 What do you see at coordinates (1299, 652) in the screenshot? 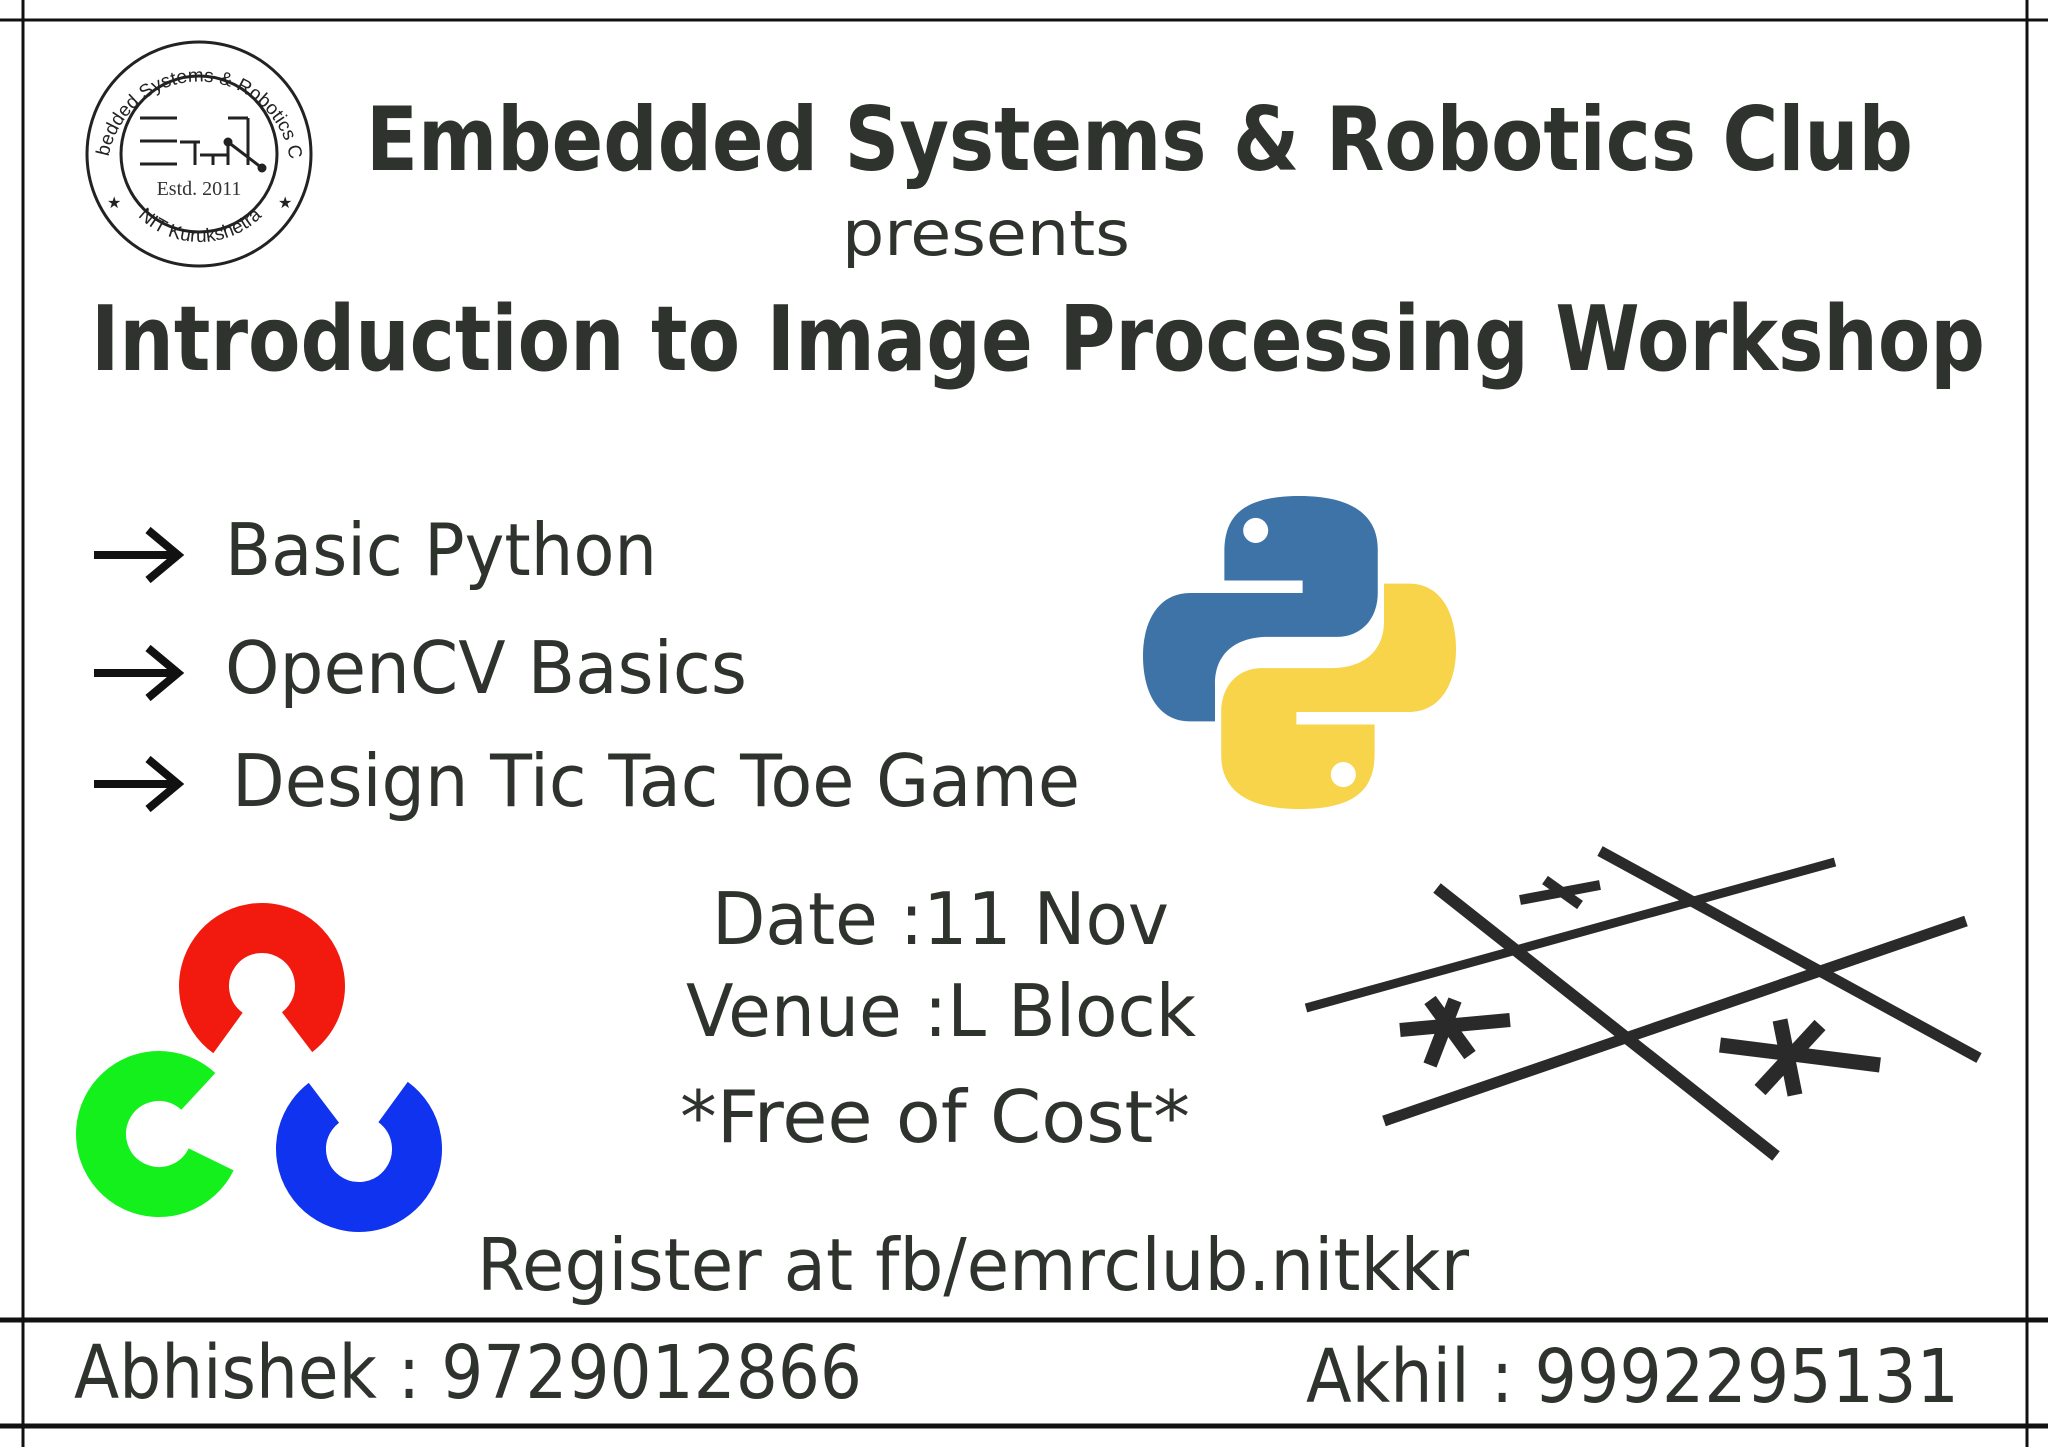
I see `python-logo-icon` at bounding box center [1299, 652].